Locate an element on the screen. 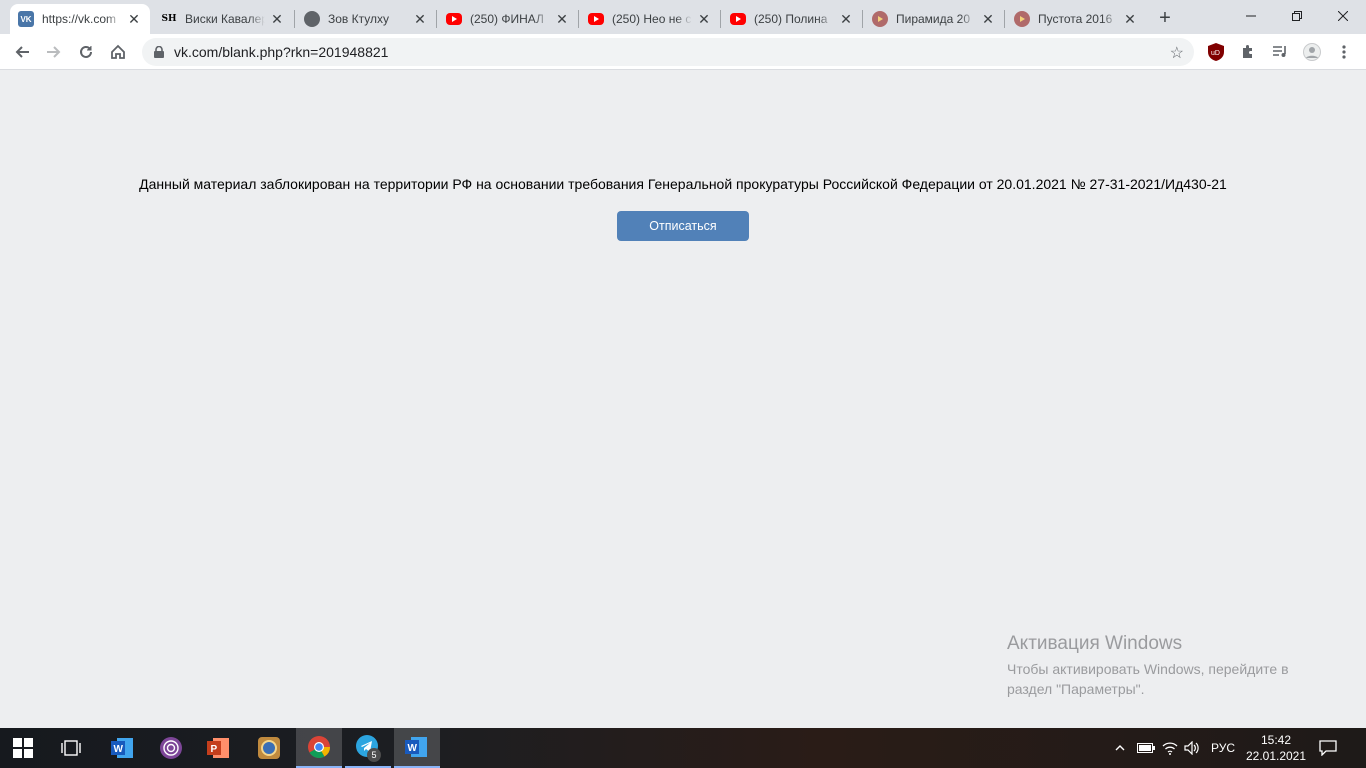  tab-cthulhu: Зов Ктулху ✕ is located at coordinates (366, 19).